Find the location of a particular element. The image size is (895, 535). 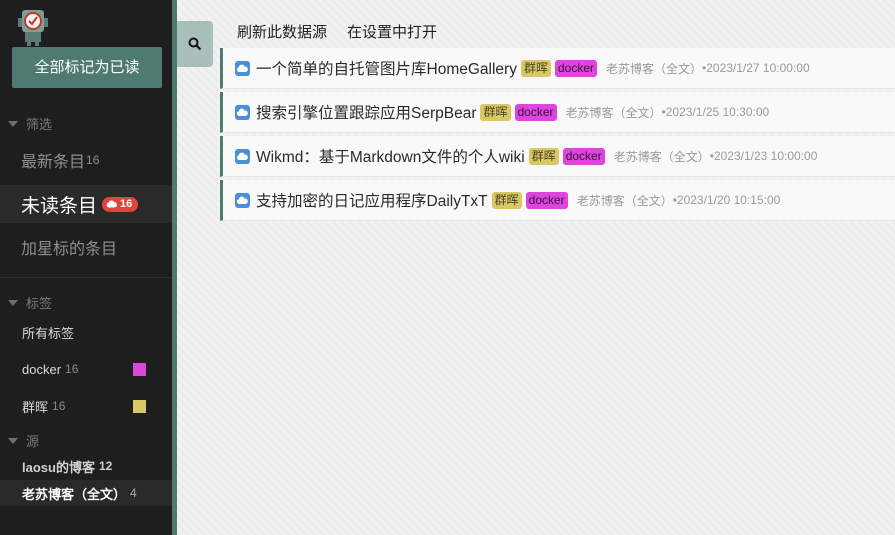

entry-title: 支持加密的日记应用程序DailyTxT is located at coordinates (372, 200).